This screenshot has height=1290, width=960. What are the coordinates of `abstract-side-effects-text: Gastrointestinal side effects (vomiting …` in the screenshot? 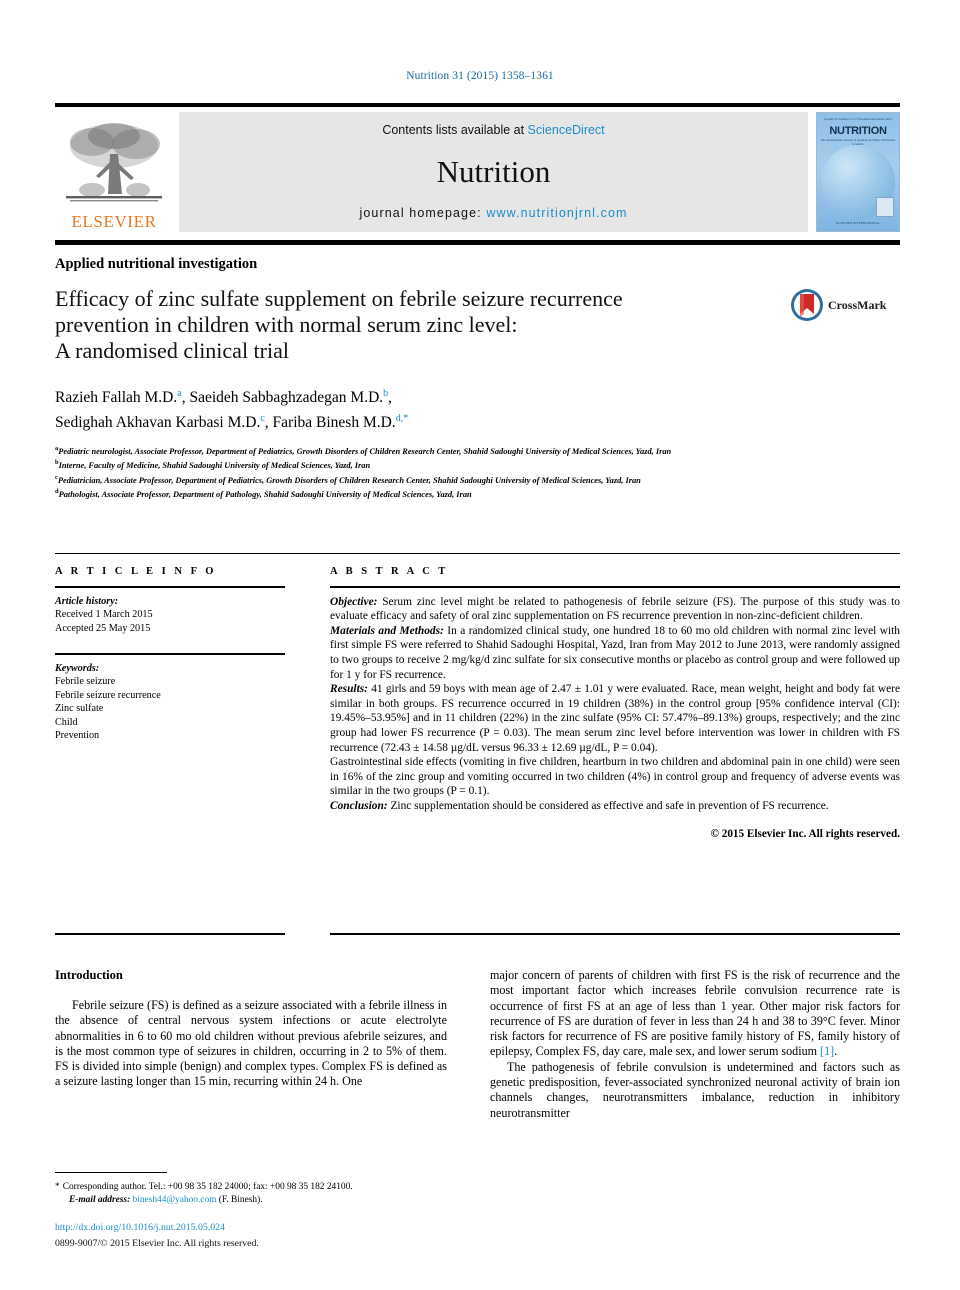 It's located at (615, 777).